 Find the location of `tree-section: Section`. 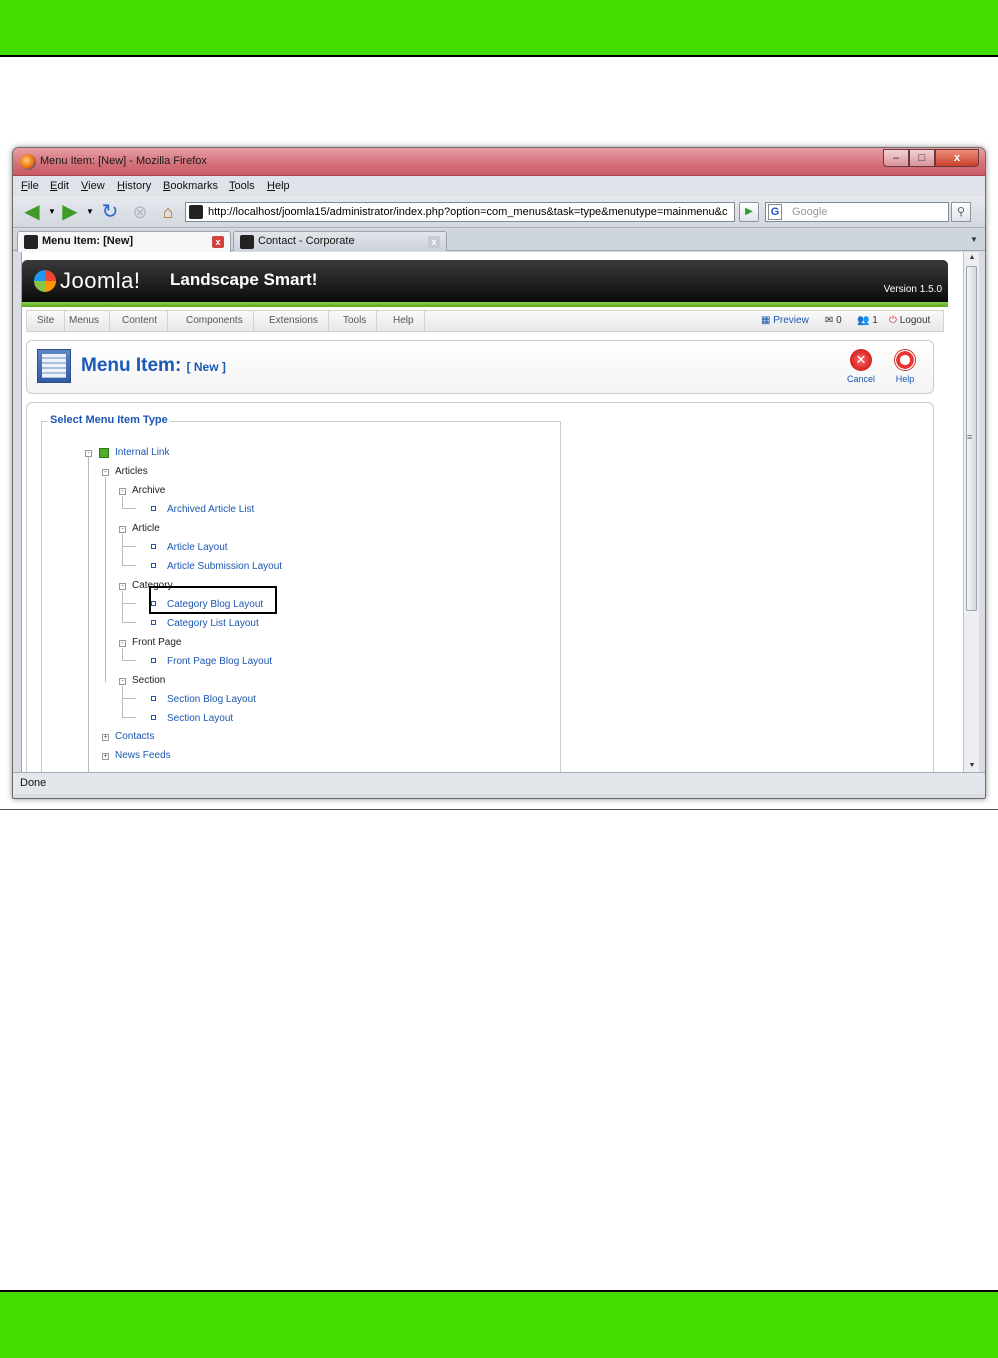

tree-section: Section is located at coordinates (148, 680).